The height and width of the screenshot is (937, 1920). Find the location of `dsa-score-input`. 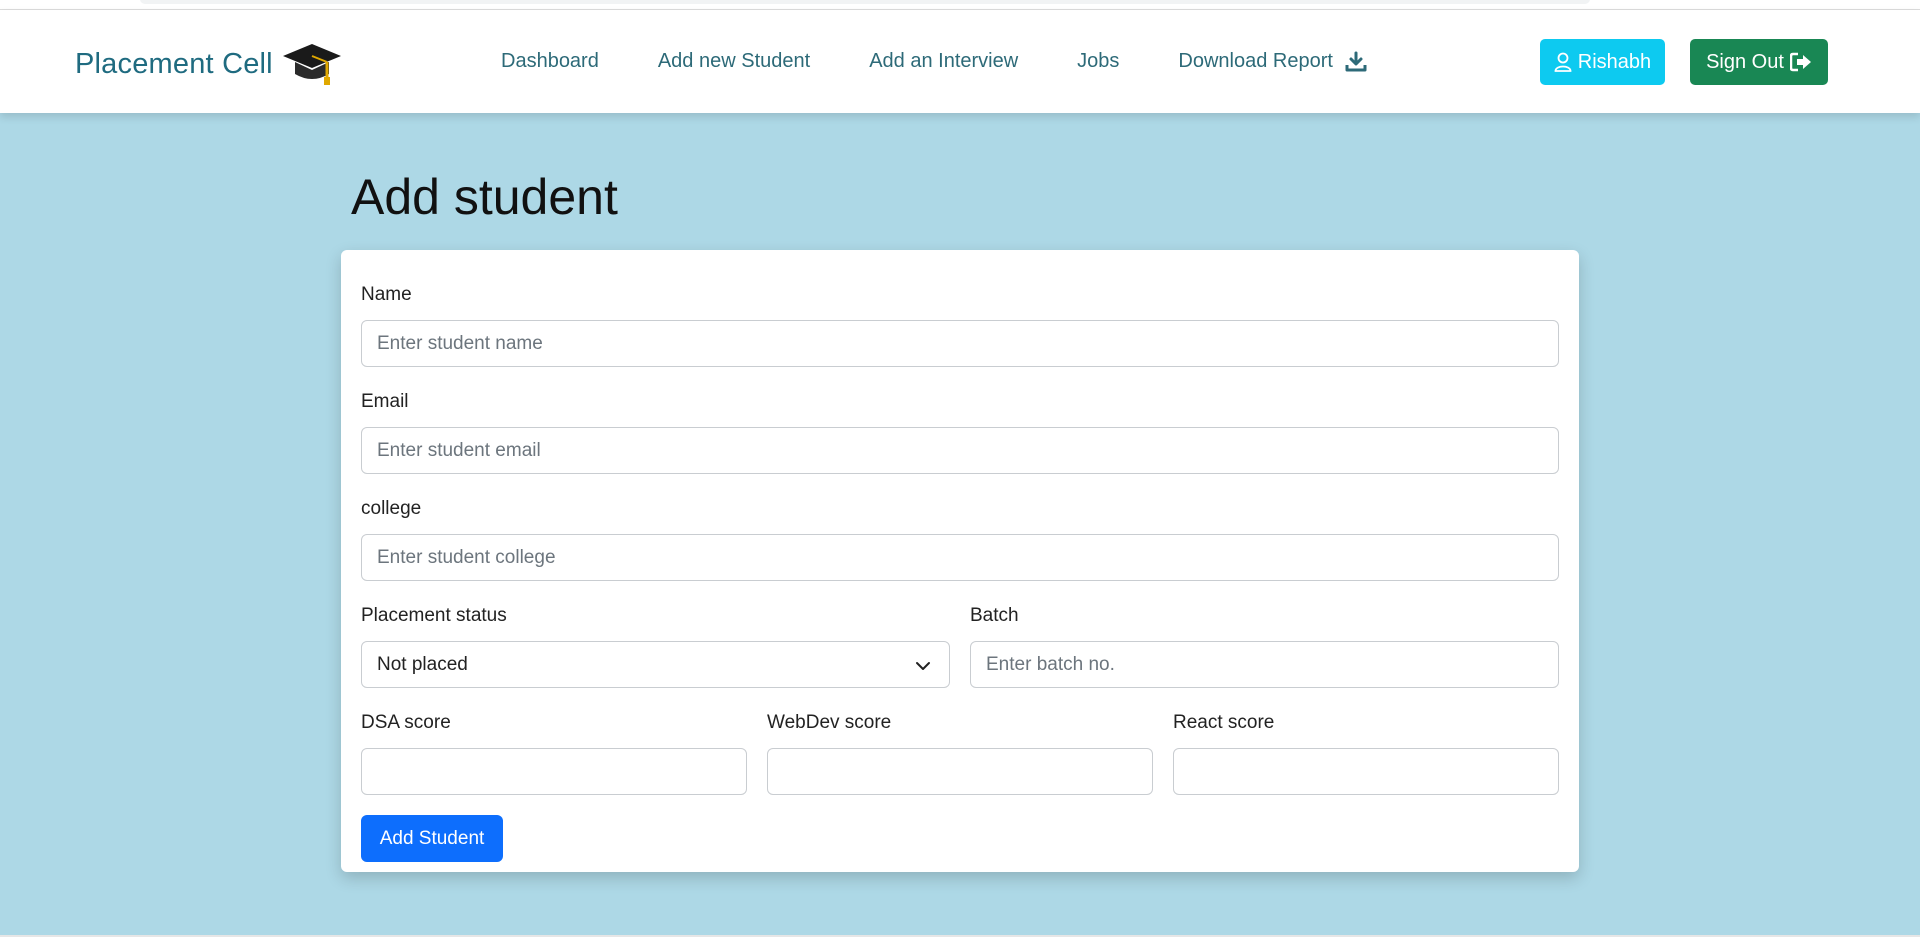

dsa-score-input is located at coordinates (554, 771).